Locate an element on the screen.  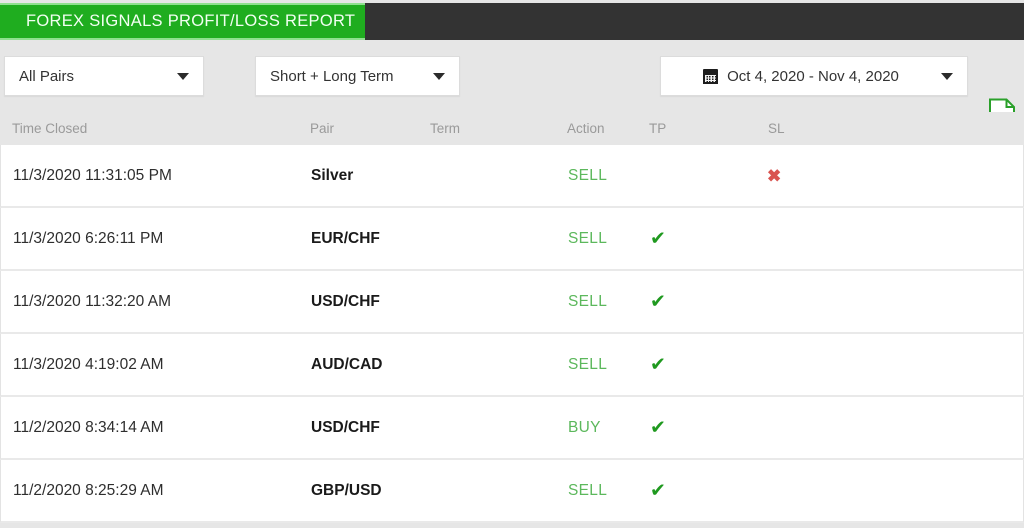
column-header-time-closed: Time Closed is located at coordinates (50, 128).